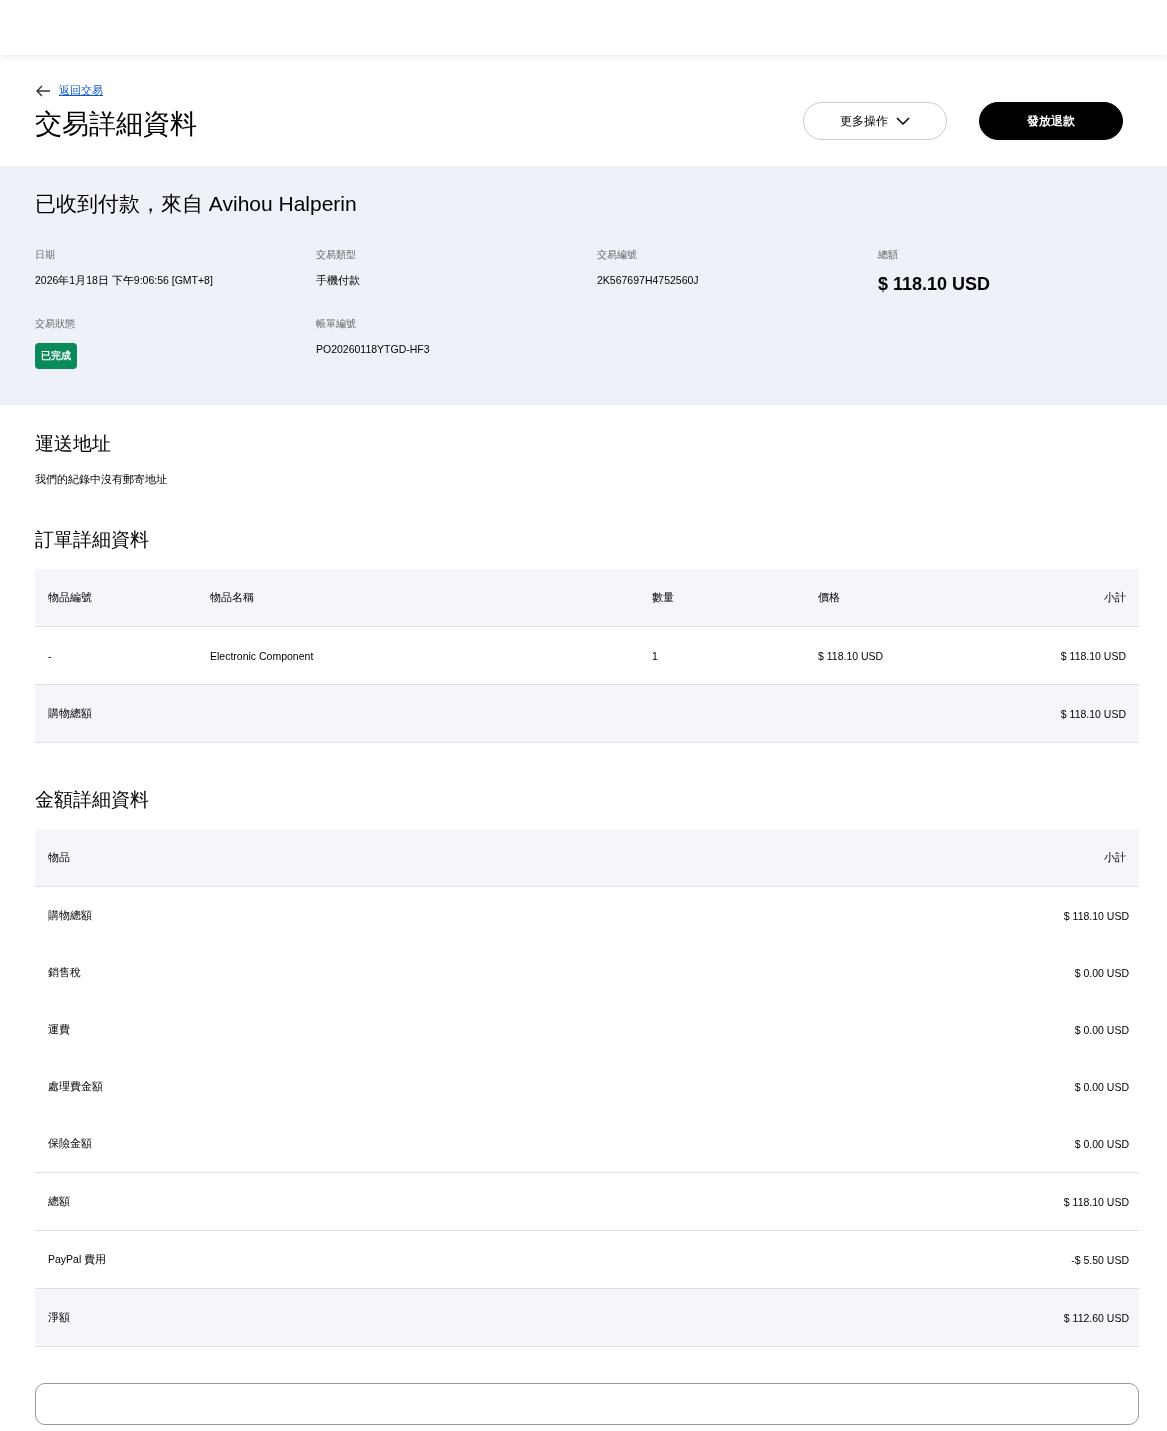 The image size is (1167, 1431). I want to click on section-title: 金額詳細資料, so click(92, 800).